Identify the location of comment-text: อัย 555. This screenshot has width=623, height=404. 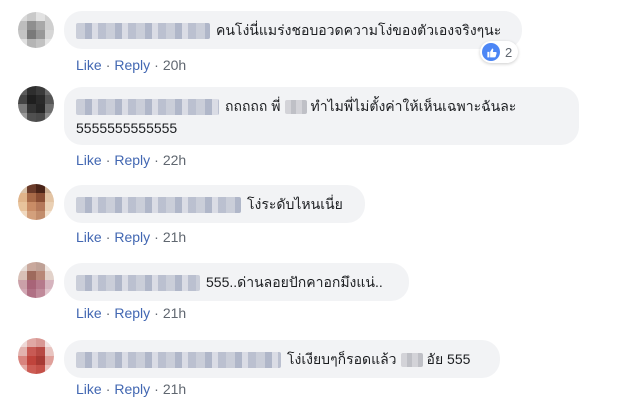
(448, 359).